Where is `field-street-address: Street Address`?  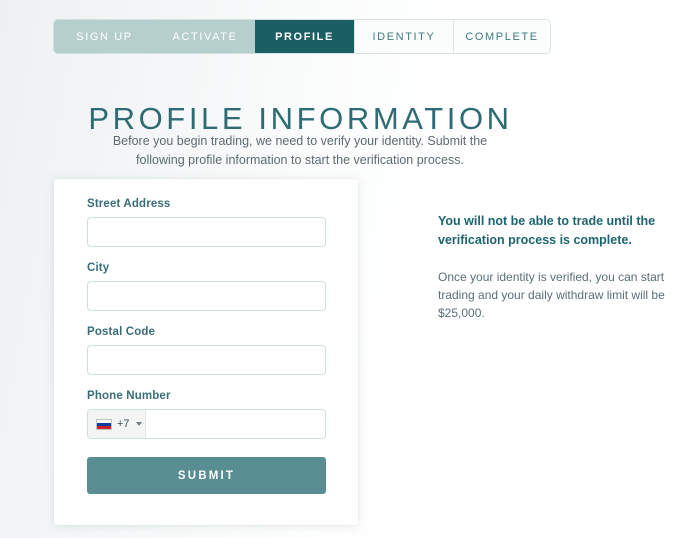 field-street-address: Street Address is located at coordinates (206, 222).